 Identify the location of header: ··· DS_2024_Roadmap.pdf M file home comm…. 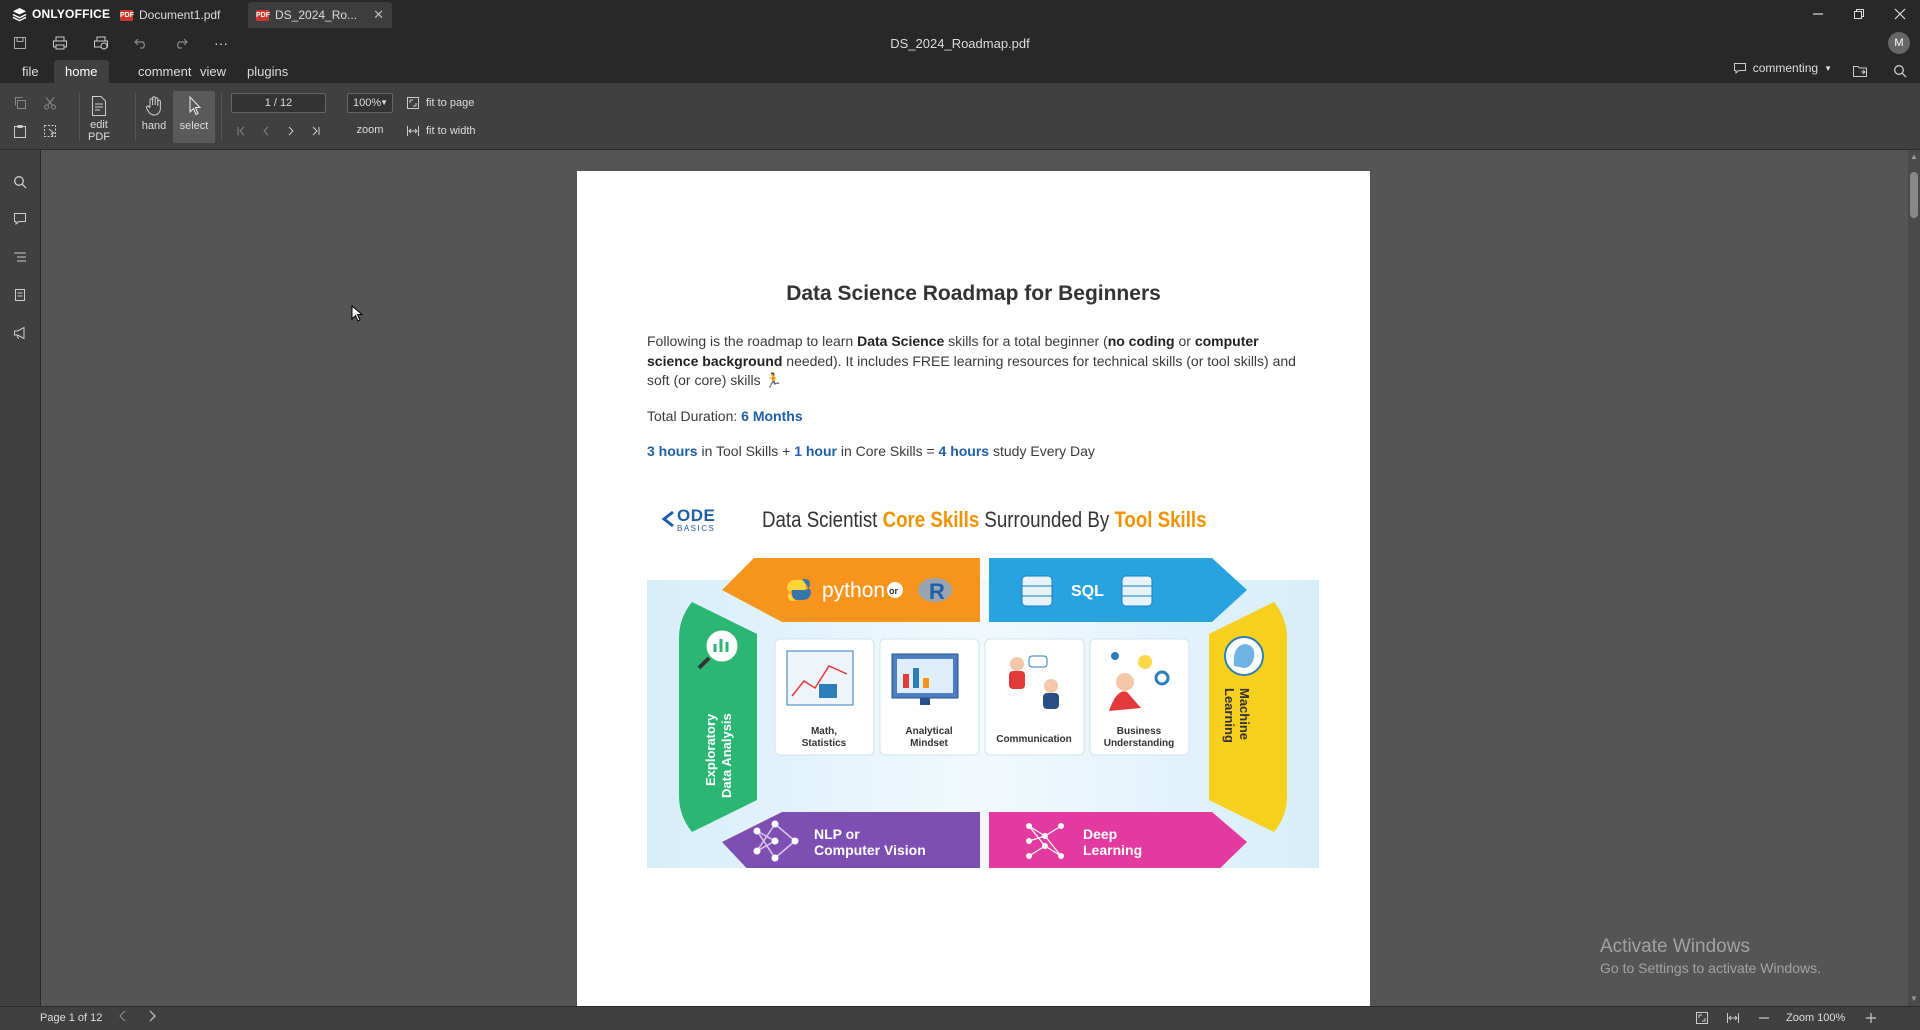
(960, 55).